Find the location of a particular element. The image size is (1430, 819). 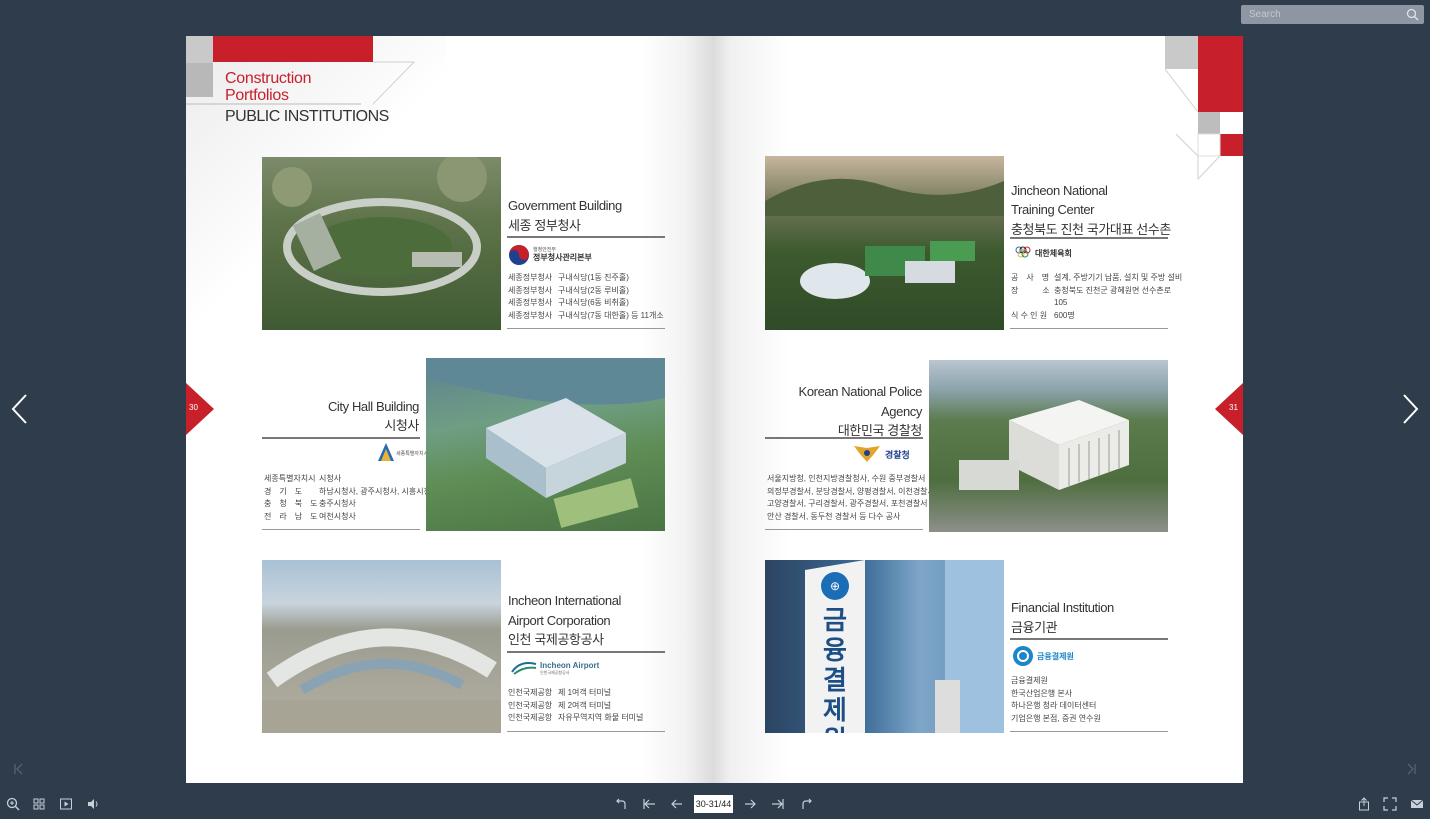

kftc-logo: 금융결제원 is located at coordinates (1043, 656).